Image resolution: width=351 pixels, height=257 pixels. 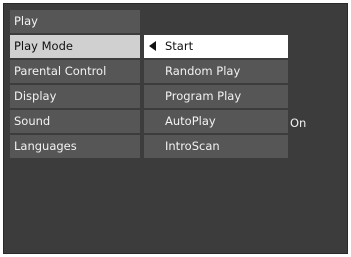 I want to click on menu-item-label: Parental Control, so click(x=60, y=71).